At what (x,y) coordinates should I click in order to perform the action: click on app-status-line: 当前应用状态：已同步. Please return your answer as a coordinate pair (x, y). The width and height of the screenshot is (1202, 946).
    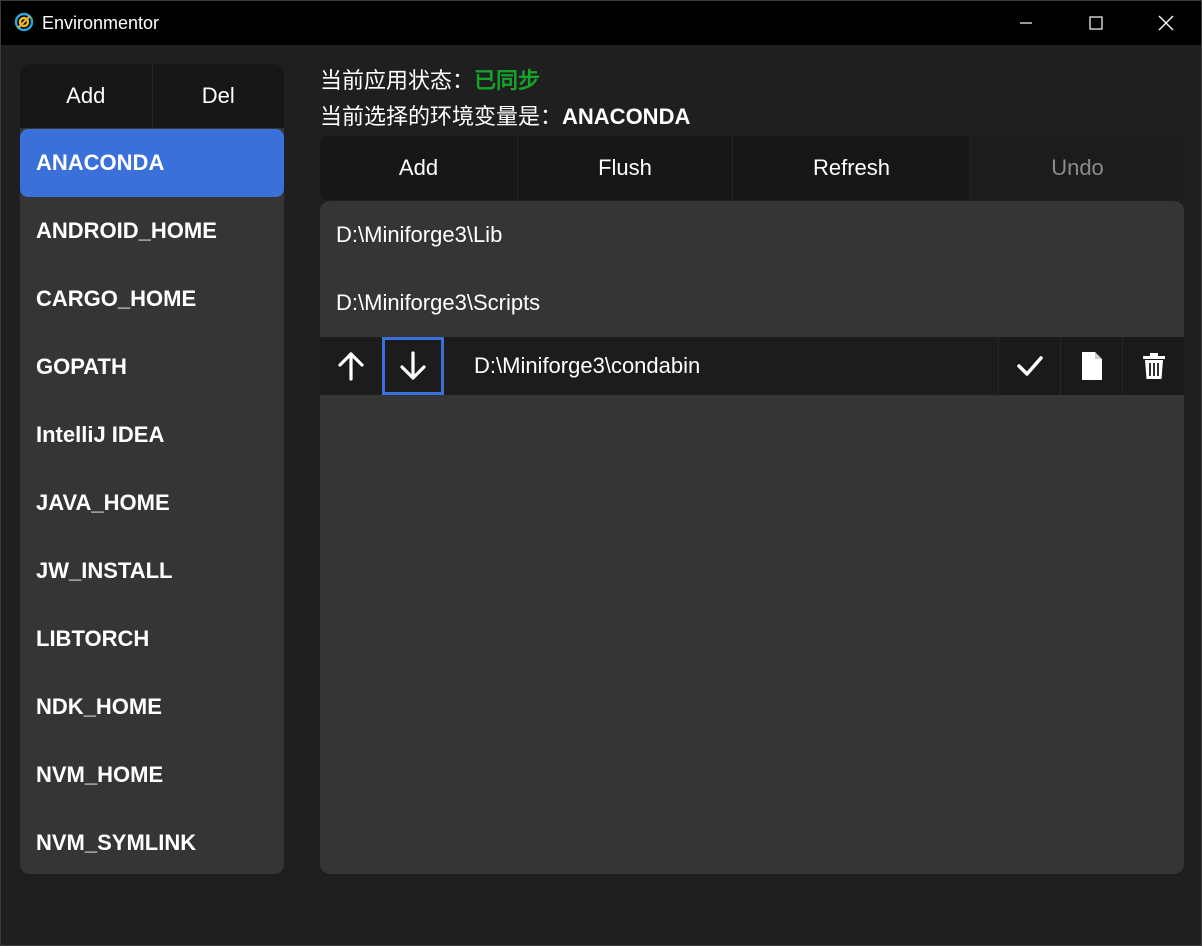
    Looking at the image, I should click on (430, 81).